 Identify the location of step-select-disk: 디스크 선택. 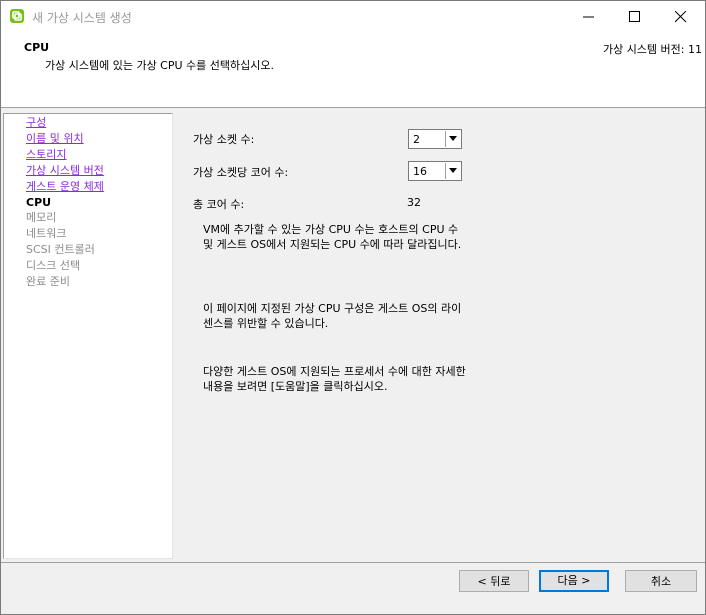
(53, 265).